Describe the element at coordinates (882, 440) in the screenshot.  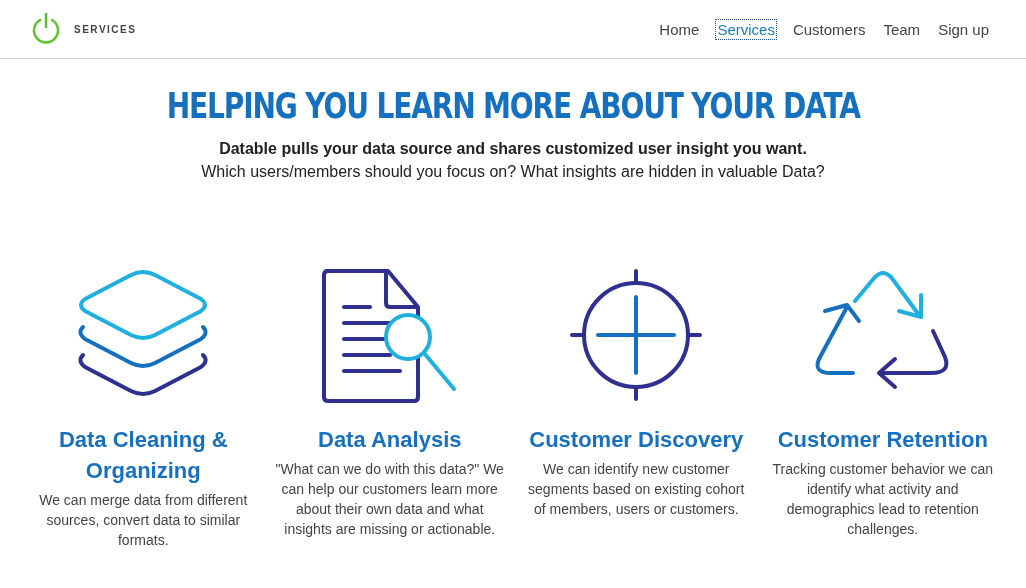
I see `feature-title: Customer Retention` at that location.